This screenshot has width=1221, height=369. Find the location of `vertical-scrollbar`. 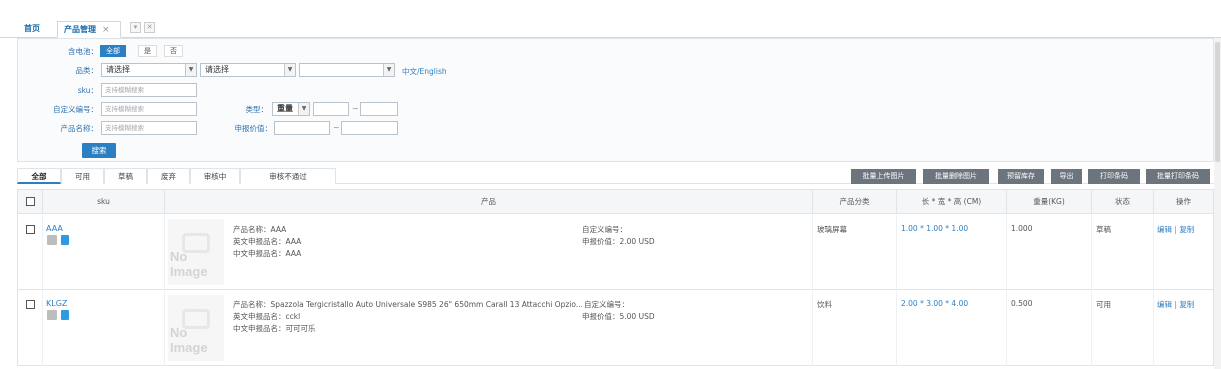

vertical-scrollbar is located at coordinates (1217, 203).